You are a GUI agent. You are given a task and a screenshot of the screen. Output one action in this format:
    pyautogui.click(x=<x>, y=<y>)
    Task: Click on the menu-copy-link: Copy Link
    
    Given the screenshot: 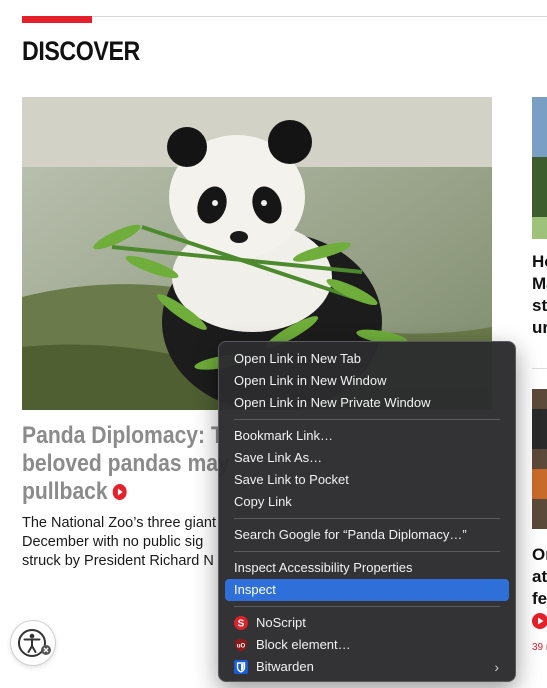 What is the action you would take?
    pyautogui.click(x=367, y=502)
    